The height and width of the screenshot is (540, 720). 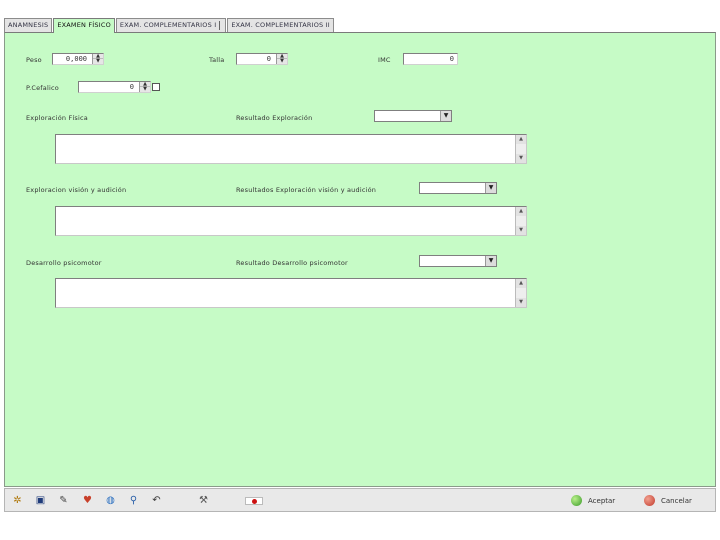 I want to click on tab-exam-complementarios-1: EXAM. COMPLEMENTARIOS I, so click(x=171, y=25).